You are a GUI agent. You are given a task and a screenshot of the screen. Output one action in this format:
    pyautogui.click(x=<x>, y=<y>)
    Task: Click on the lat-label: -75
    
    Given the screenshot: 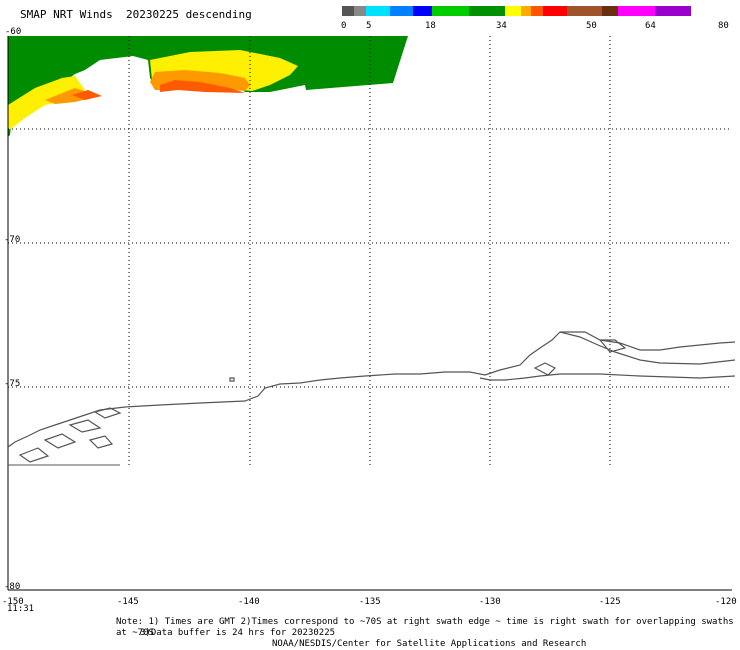 What is the action you would take?
    pyautogui.click(x=12, y=384)
    